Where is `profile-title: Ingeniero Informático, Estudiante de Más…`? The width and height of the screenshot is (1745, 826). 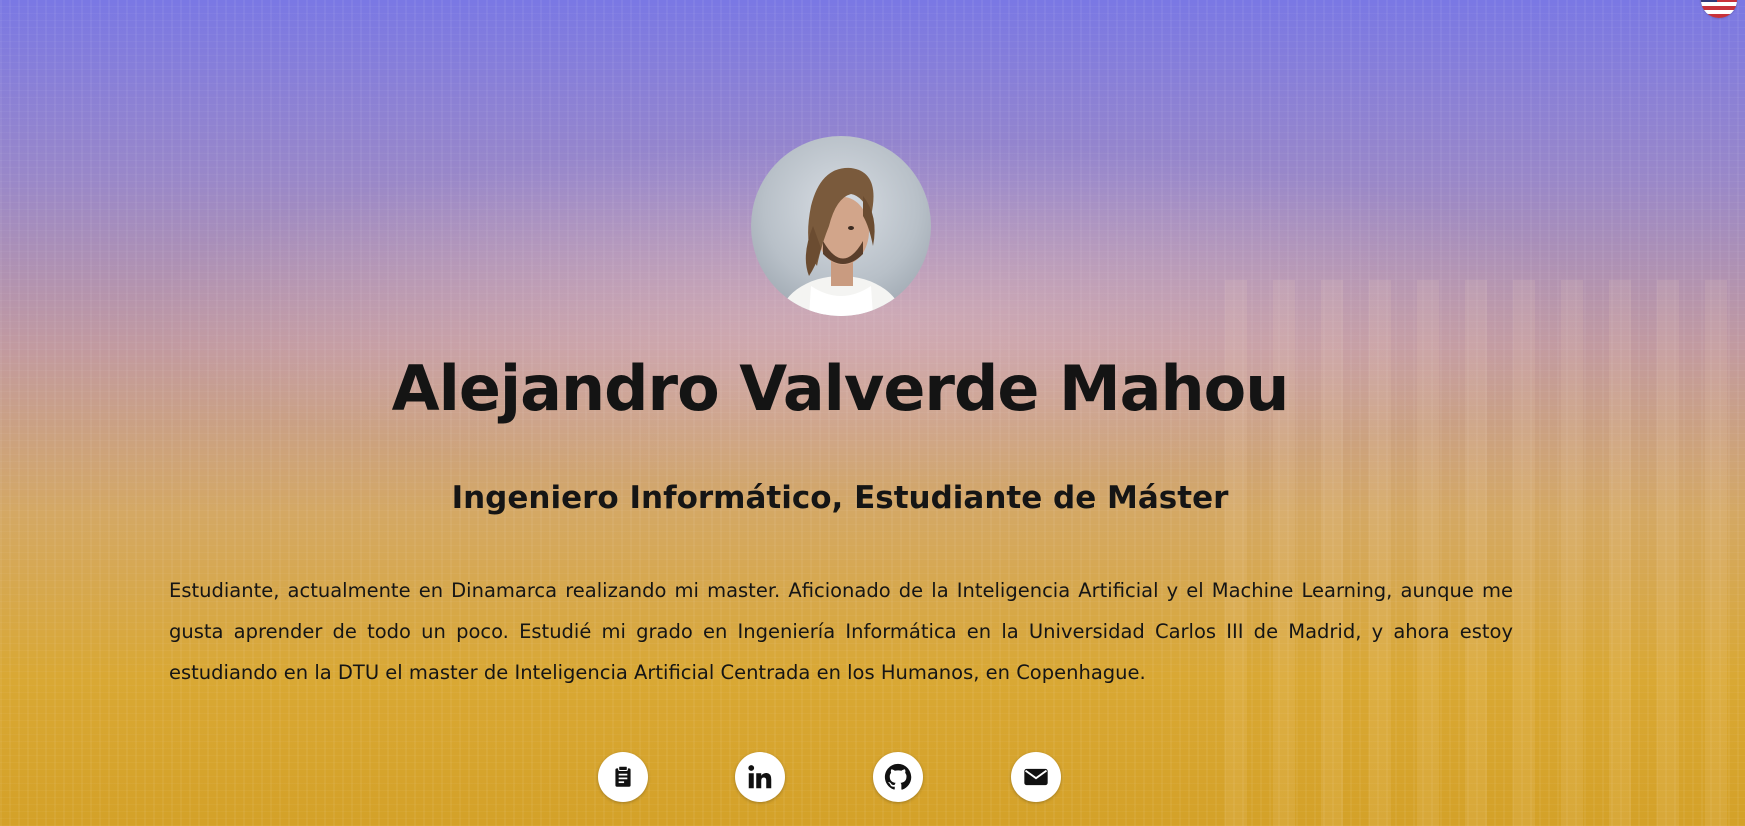 profile-title: Ingeniero Informático, Estudiante de Más… is located at coordinates (840, 498).